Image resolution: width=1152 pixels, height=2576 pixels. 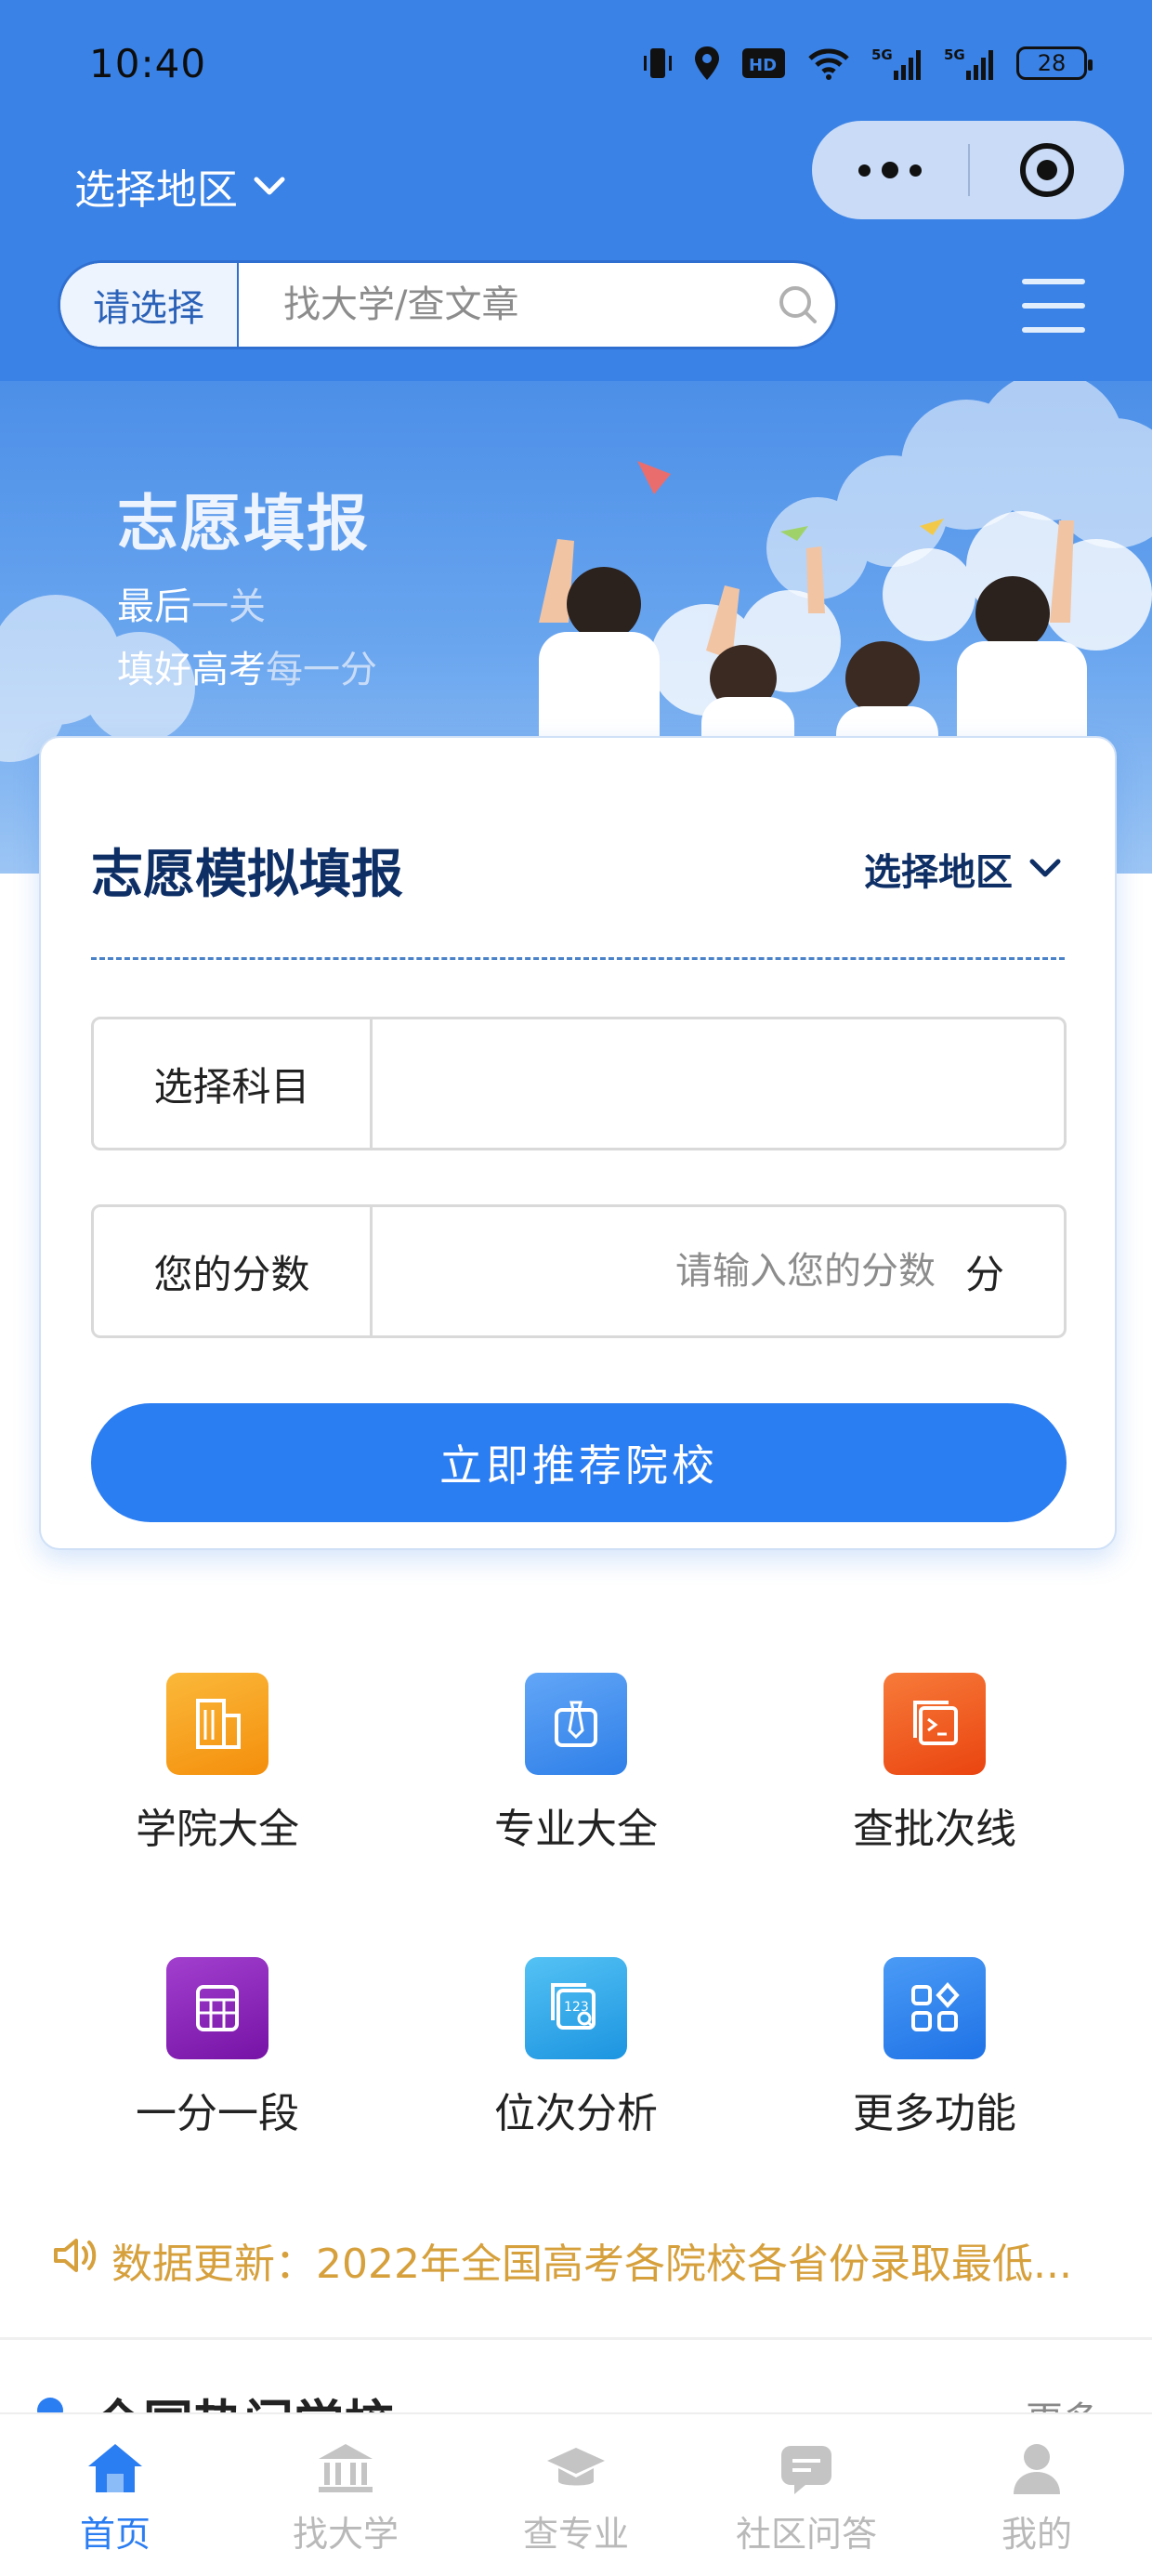 What do you see at coordinates (768, 1271) in the screenshot?
I see `score-input` at bounding box center [768, 1271].